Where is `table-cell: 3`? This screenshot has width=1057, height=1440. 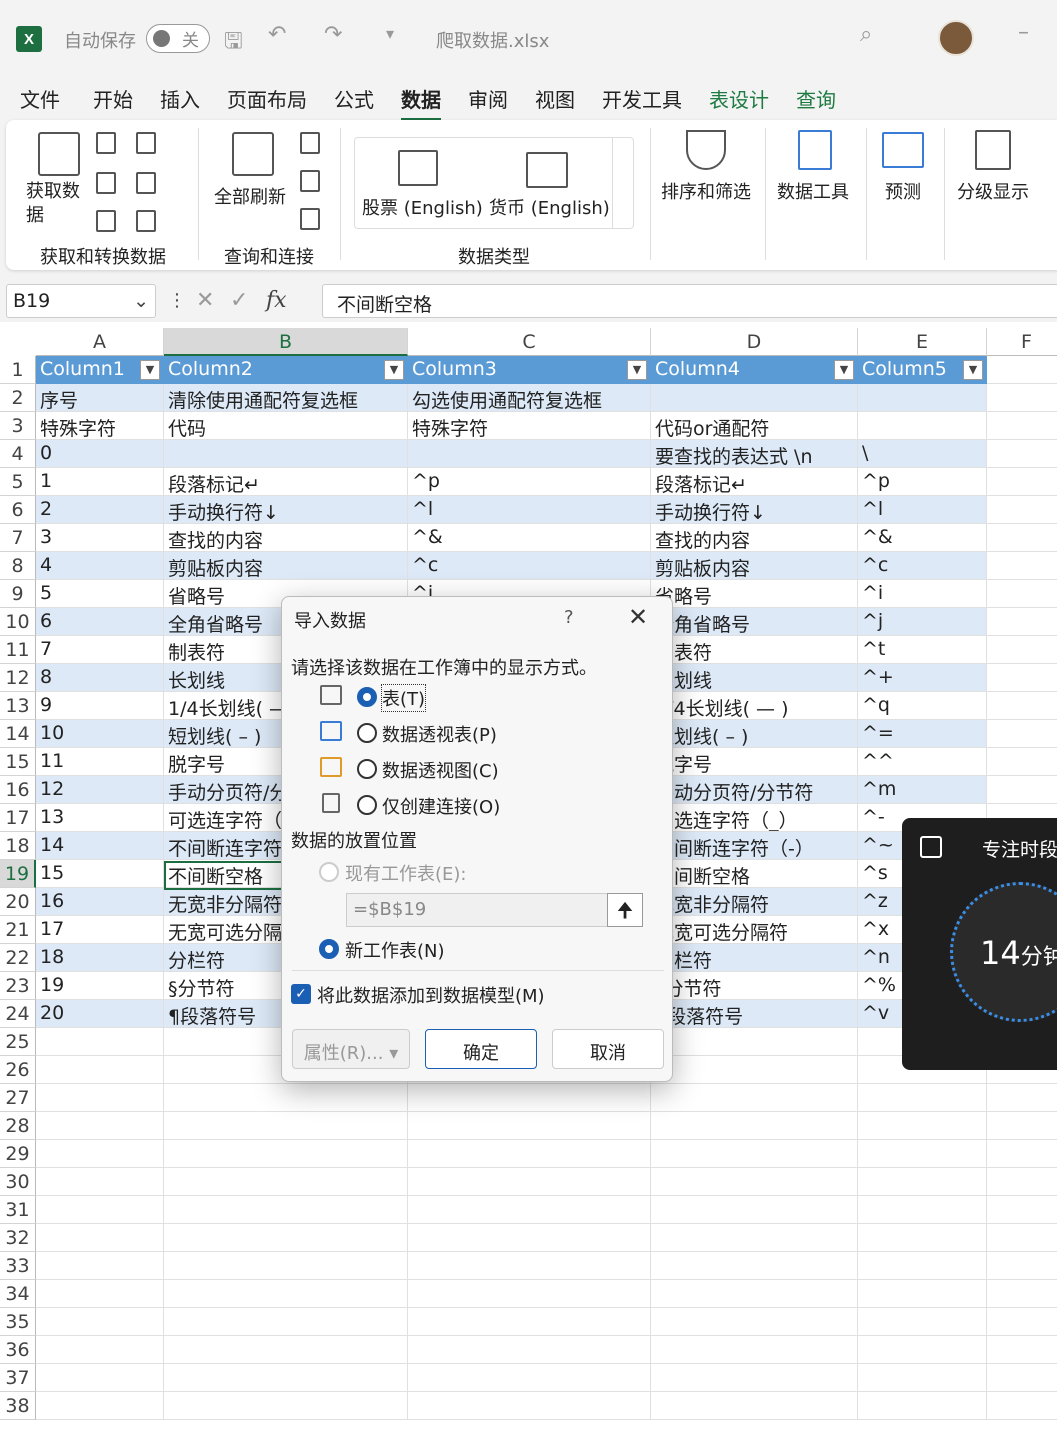
table-cell: 3 is located at coordinates (100, 538).